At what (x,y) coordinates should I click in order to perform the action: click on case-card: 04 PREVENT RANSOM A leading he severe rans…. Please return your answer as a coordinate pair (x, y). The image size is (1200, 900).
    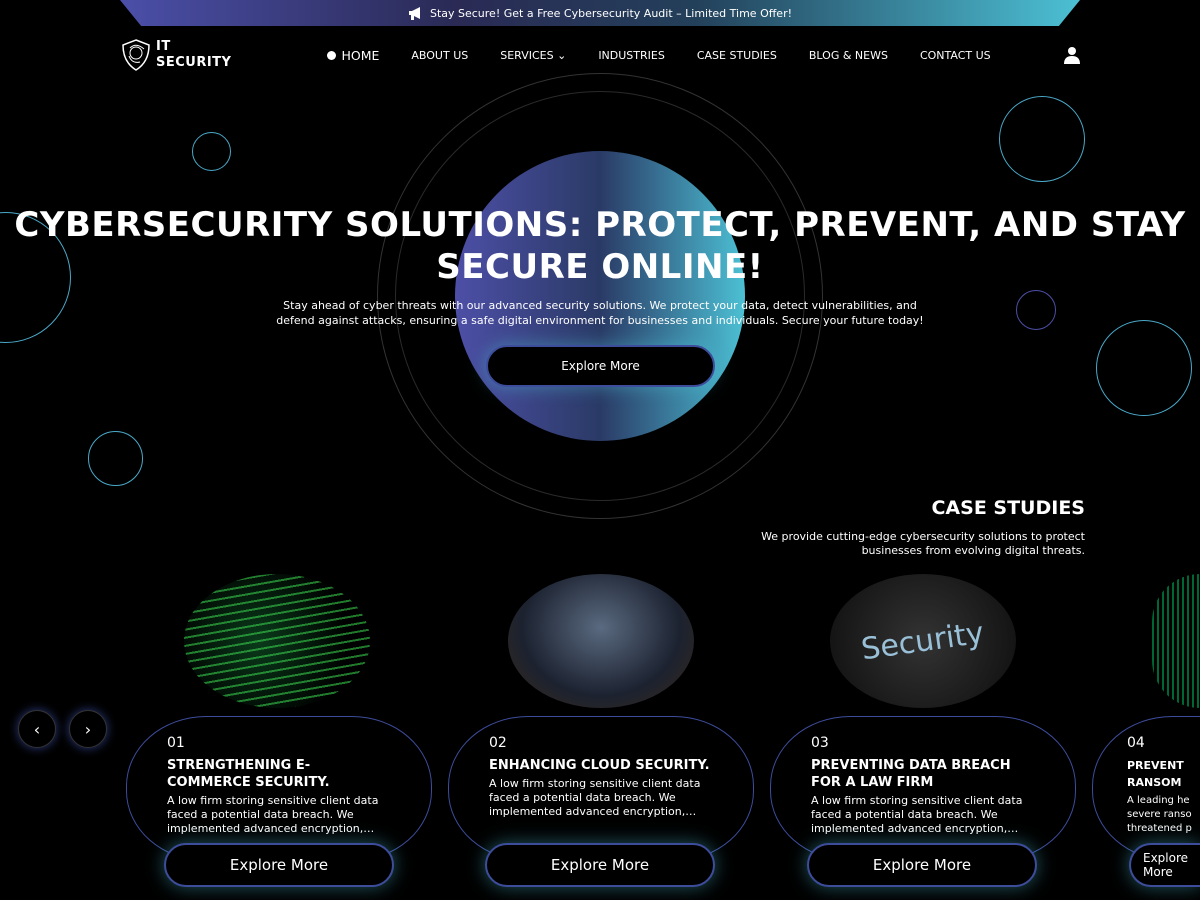
    Looking at the image, I should click on (1146, 788).